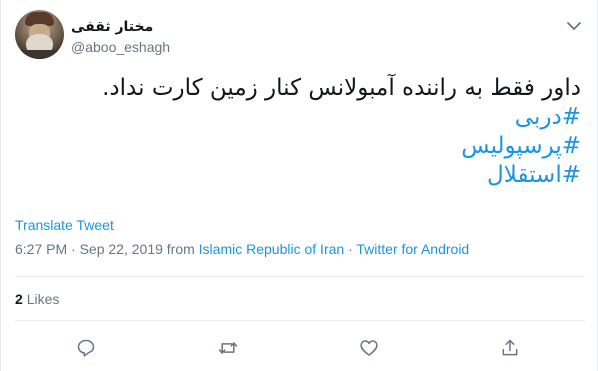 The image size is (598, 371). What do you see at coordinates (39, 54) in the screenshot?
I see `avatar-body` at bounding box center [39, 54].